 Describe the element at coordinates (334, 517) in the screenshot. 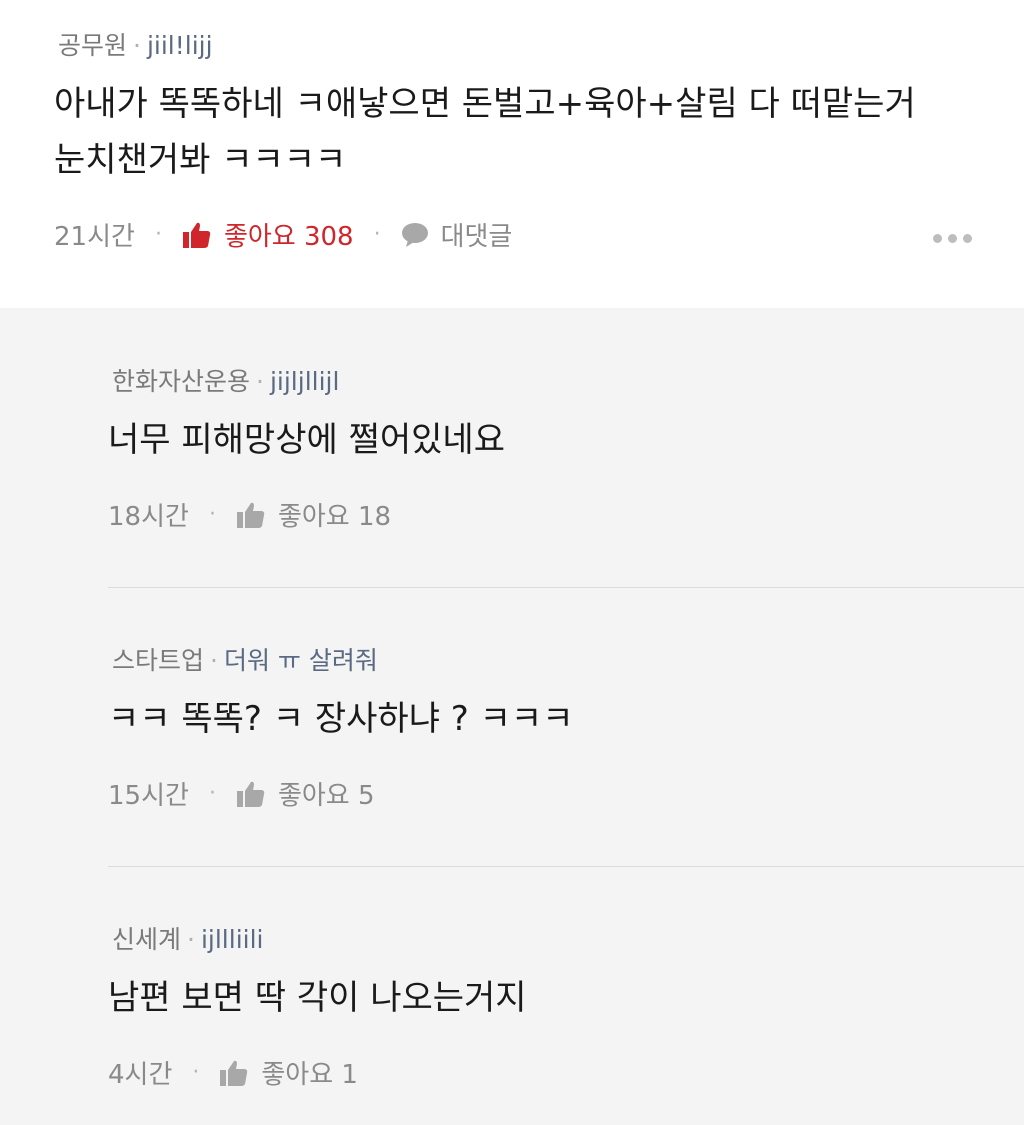

I see `like-count: 좋아요 18` at that location.